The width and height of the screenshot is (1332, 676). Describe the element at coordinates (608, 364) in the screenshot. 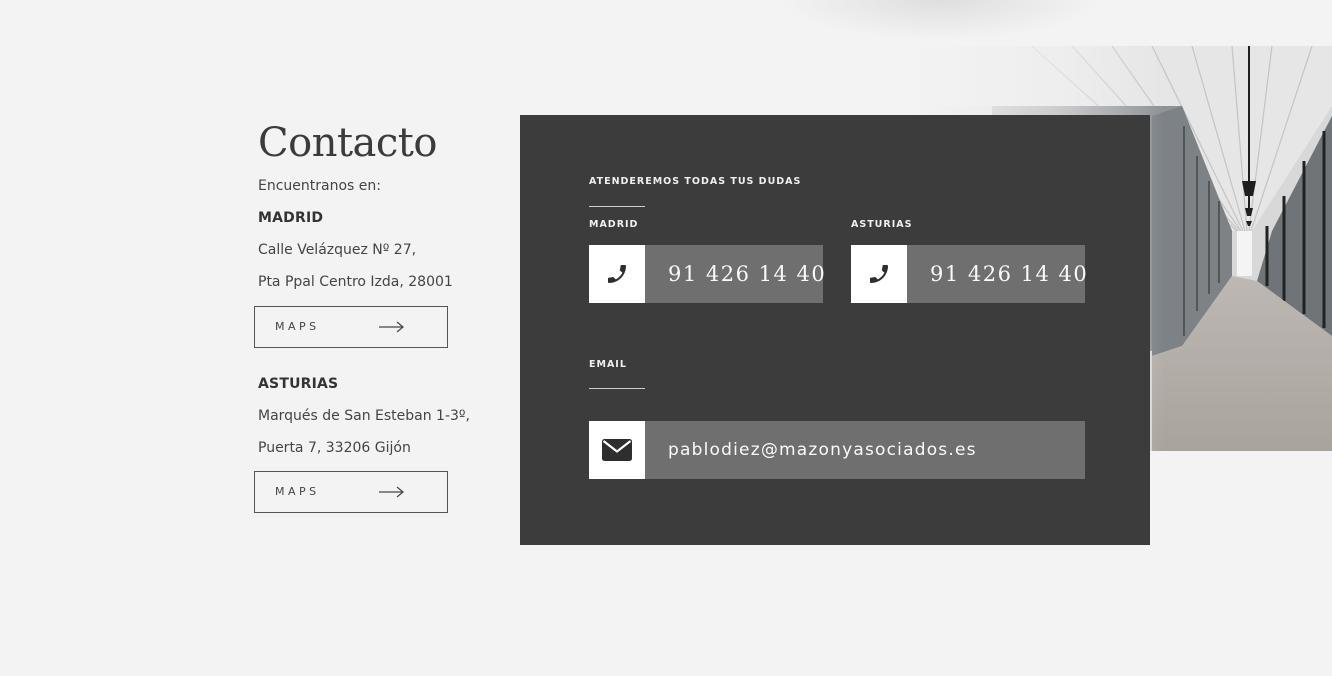

I see `email-label: EMAIL` at that location.